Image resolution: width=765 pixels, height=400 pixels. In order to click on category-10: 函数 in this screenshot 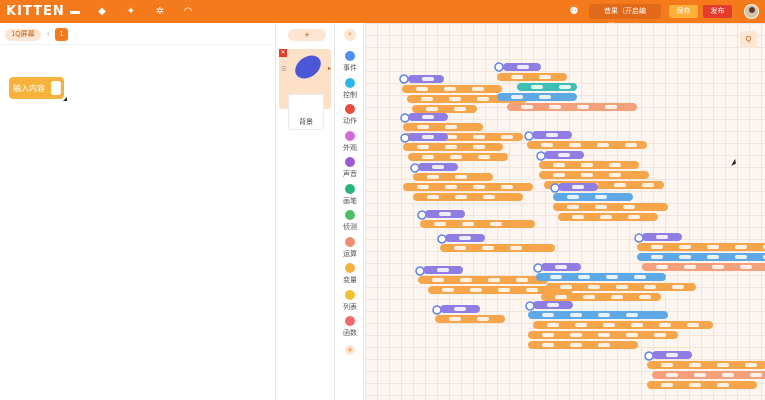, I will do `click(350, 327)`.